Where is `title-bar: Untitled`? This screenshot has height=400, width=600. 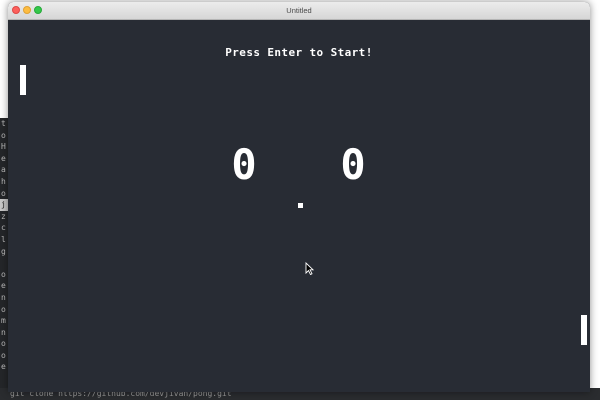
title-bar: Untitled is located at coordinates (299, 11).